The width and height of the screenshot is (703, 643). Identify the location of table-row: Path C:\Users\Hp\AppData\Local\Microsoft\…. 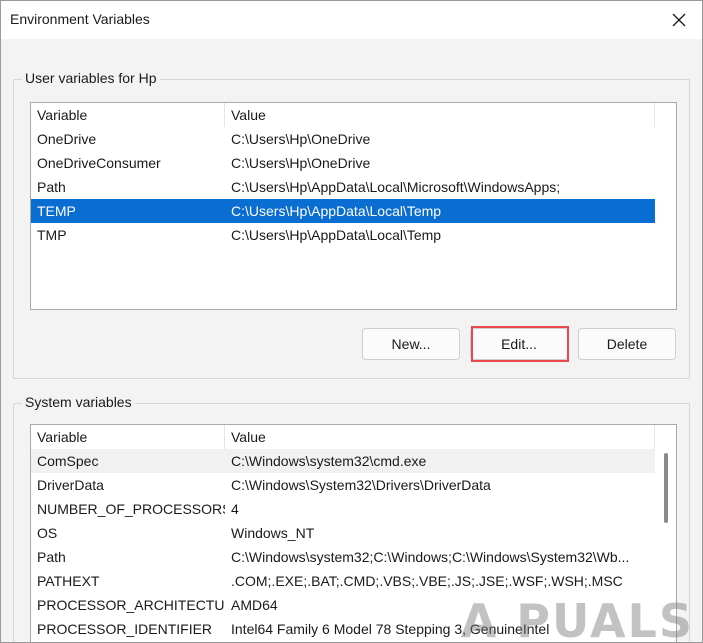
(343, 187).